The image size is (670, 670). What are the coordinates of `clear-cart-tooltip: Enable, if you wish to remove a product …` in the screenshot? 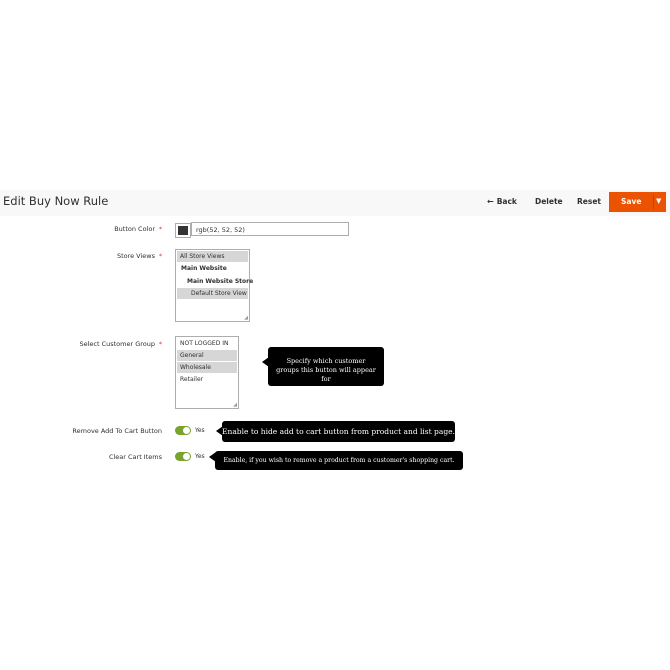 It's located at (339, 460).